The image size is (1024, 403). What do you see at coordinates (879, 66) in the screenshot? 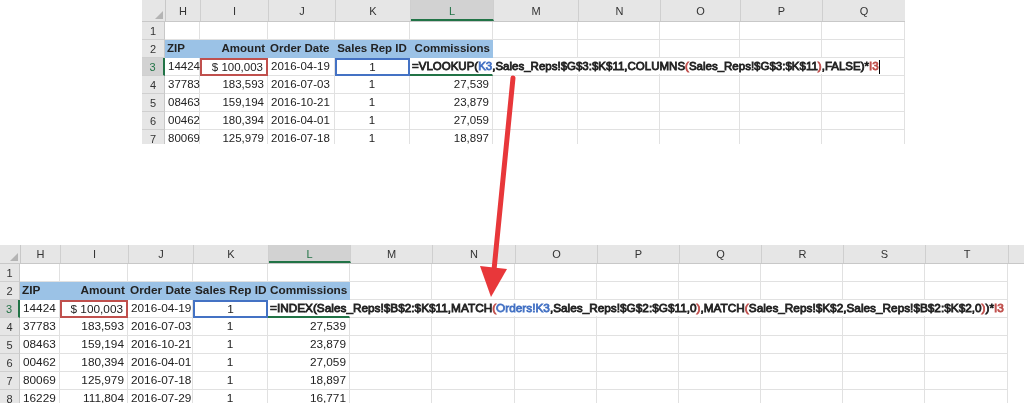
I see `text-cursor` at bounding box center [879, 66].